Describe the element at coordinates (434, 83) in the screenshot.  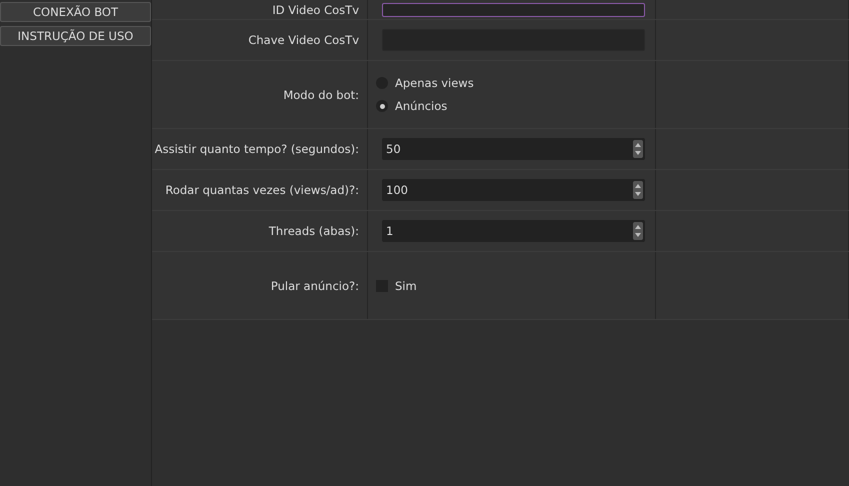
I see `radio-label: Apenas views` at that location.